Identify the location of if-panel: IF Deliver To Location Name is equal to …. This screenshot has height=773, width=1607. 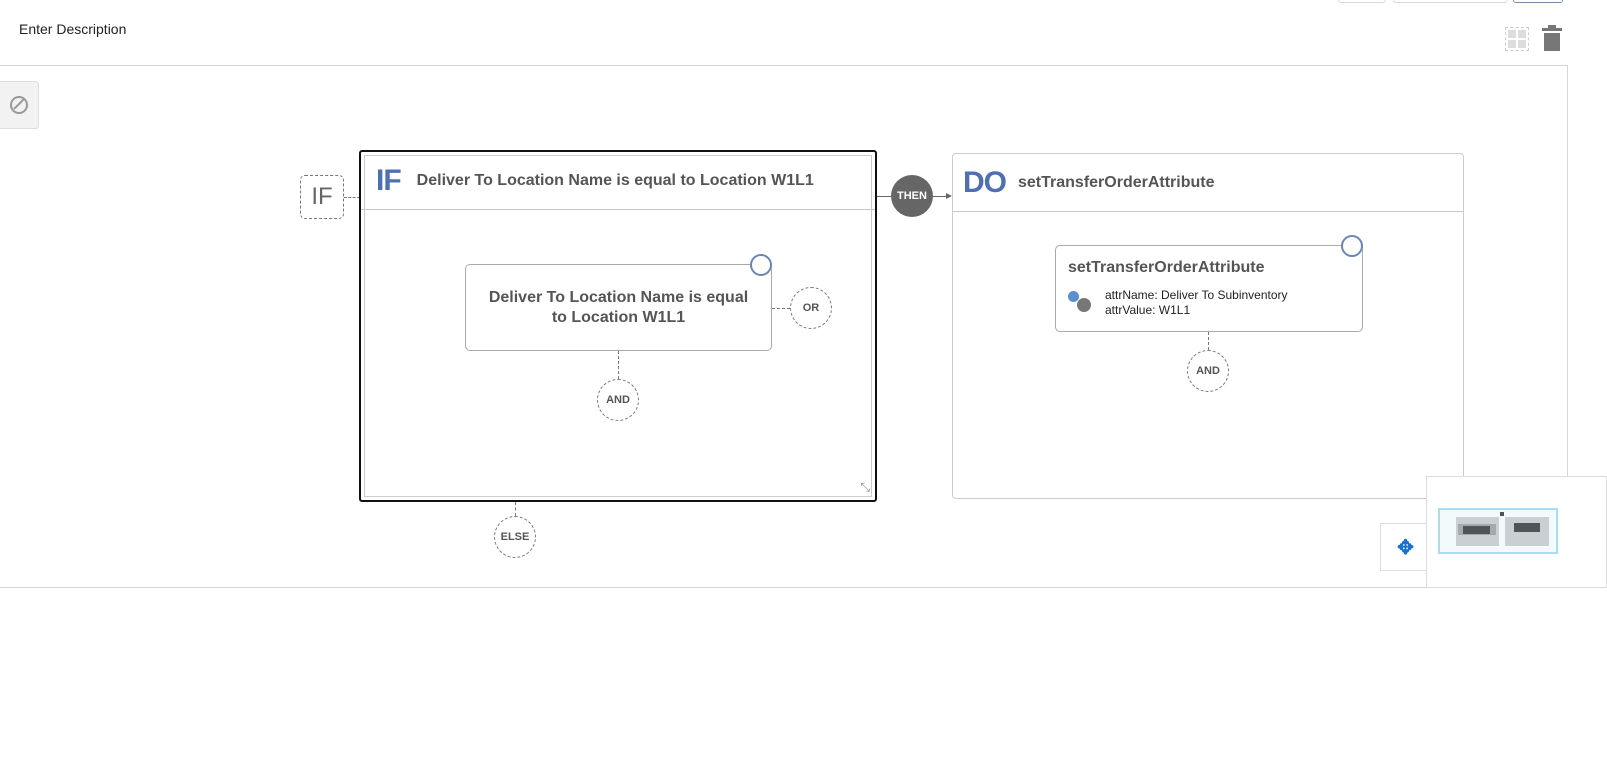
(618, 326).